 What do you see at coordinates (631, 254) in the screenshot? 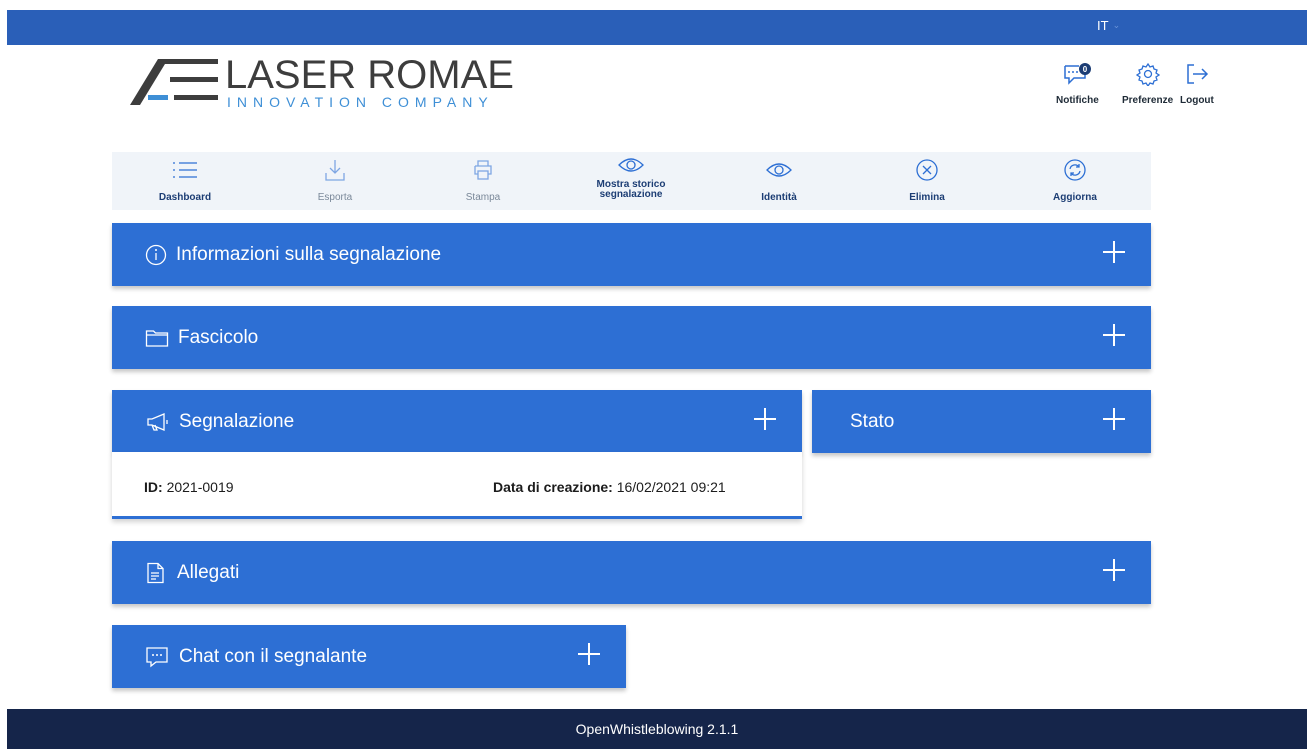
I see `panel-info-header: Informazioni sulla segnalazione` at bounding box center [631, 254].